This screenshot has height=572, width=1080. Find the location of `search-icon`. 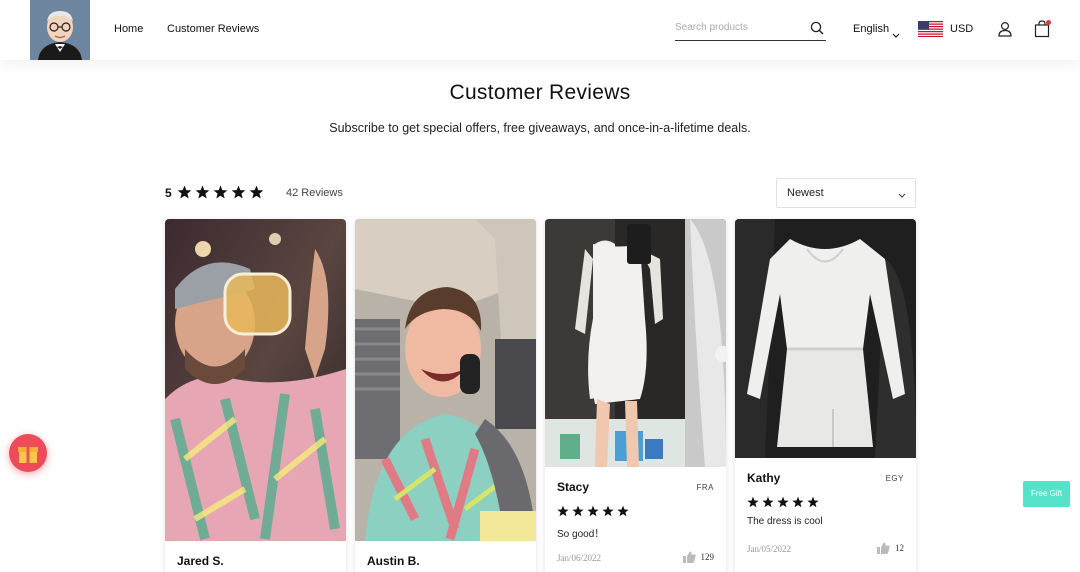

search-icon is located at coordinates (817, 30).